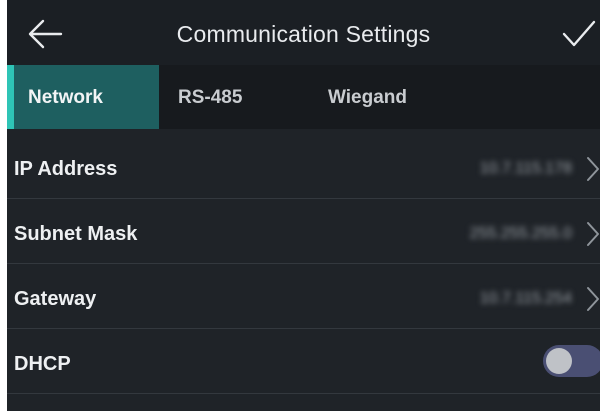  Describe the element at coordinates (559, 361) in the screenshot. I see `toggle-knob` at that location.